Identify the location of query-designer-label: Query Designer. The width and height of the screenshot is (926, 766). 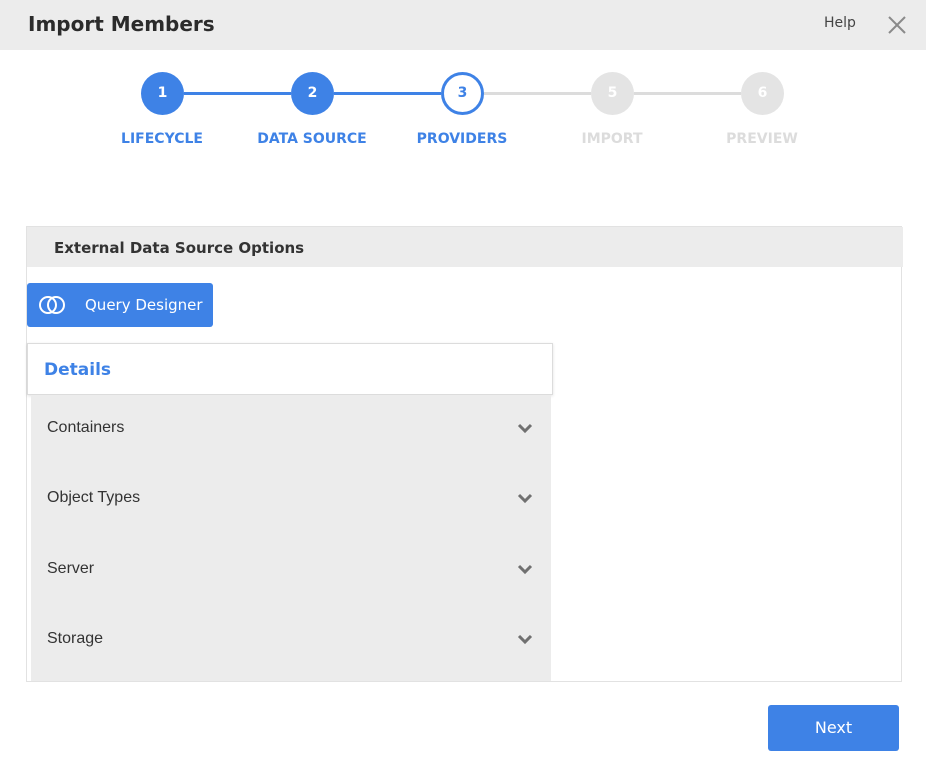
(144, 305).